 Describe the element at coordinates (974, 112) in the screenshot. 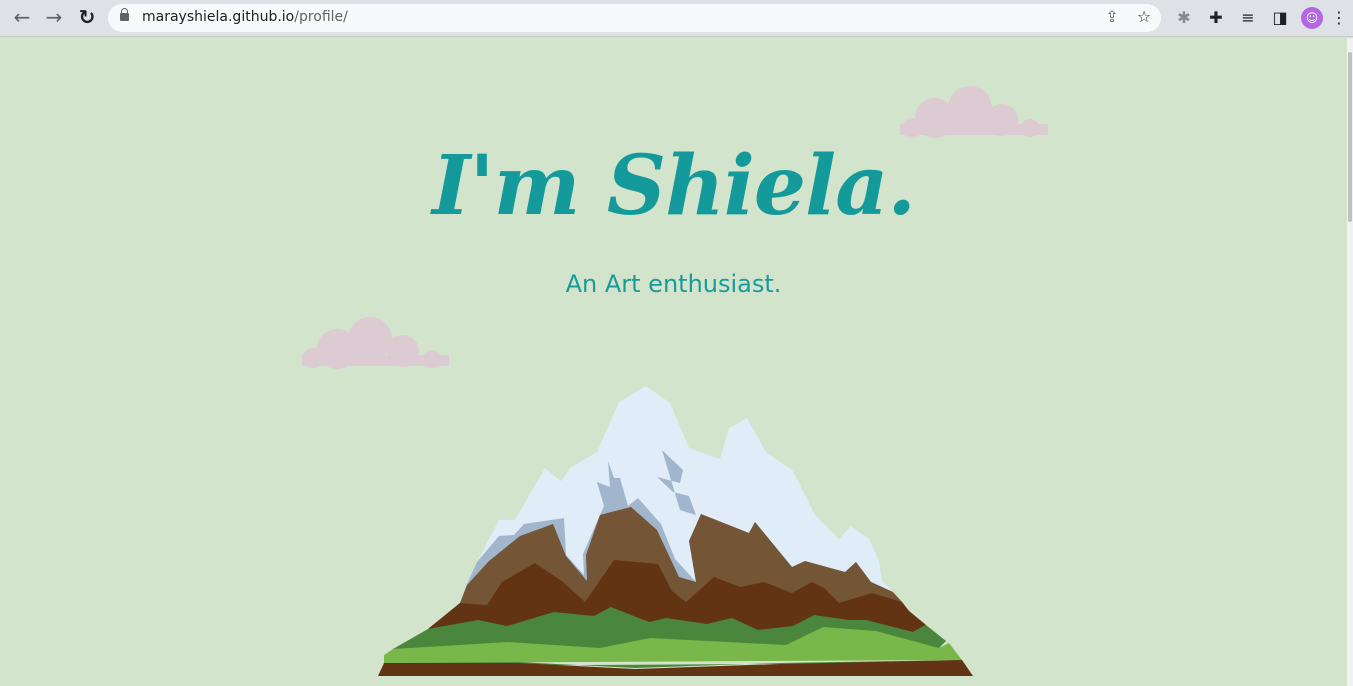

I see `cloud-right` at that location.